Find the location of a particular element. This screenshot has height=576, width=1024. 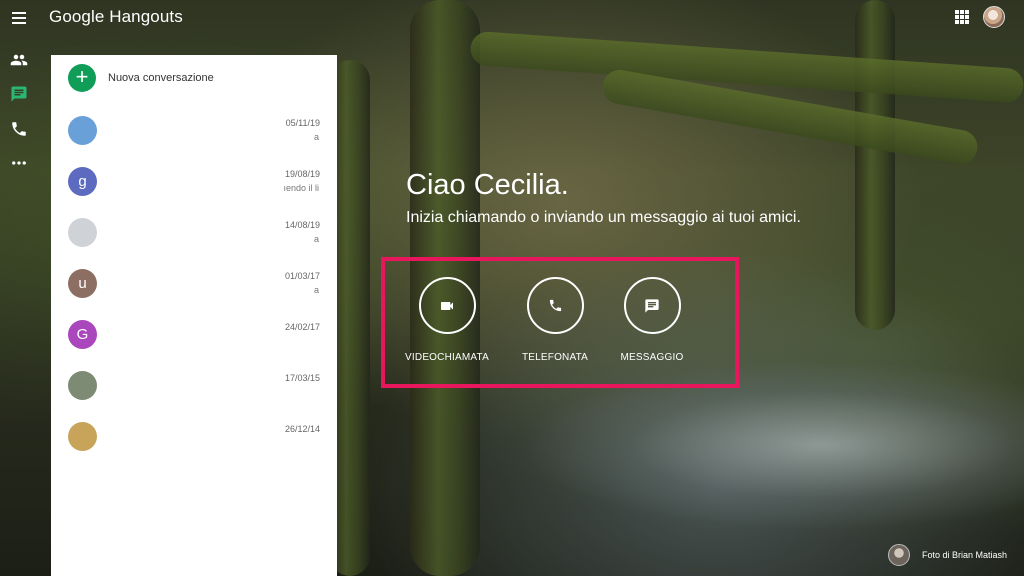

new-conversation-label: Nuova conversazione is located at coordinates (161, 78).